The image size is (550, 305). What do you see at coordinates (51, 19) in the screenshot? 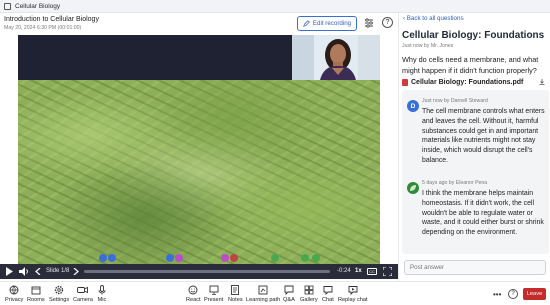
I see `recording-title: Introduction to Cellular Biology` at bounding box center [51, 19].